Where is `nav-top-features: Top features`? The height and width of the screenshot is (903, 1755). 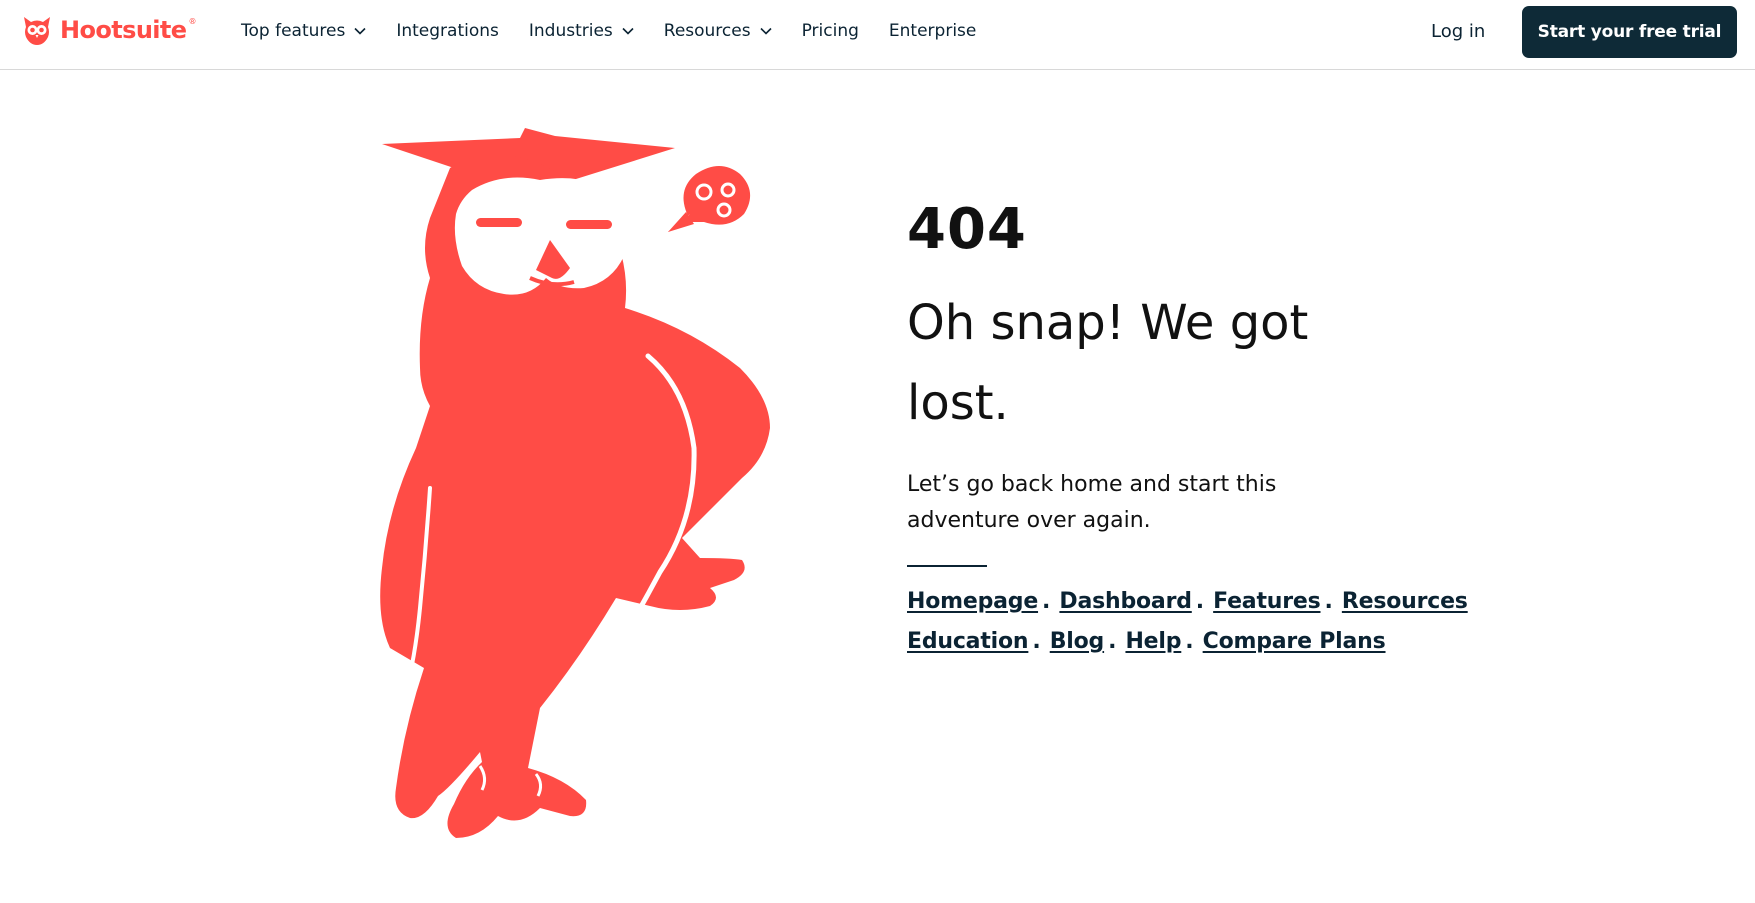 nav-top-features: Top features is located at coordinates (303, 31).